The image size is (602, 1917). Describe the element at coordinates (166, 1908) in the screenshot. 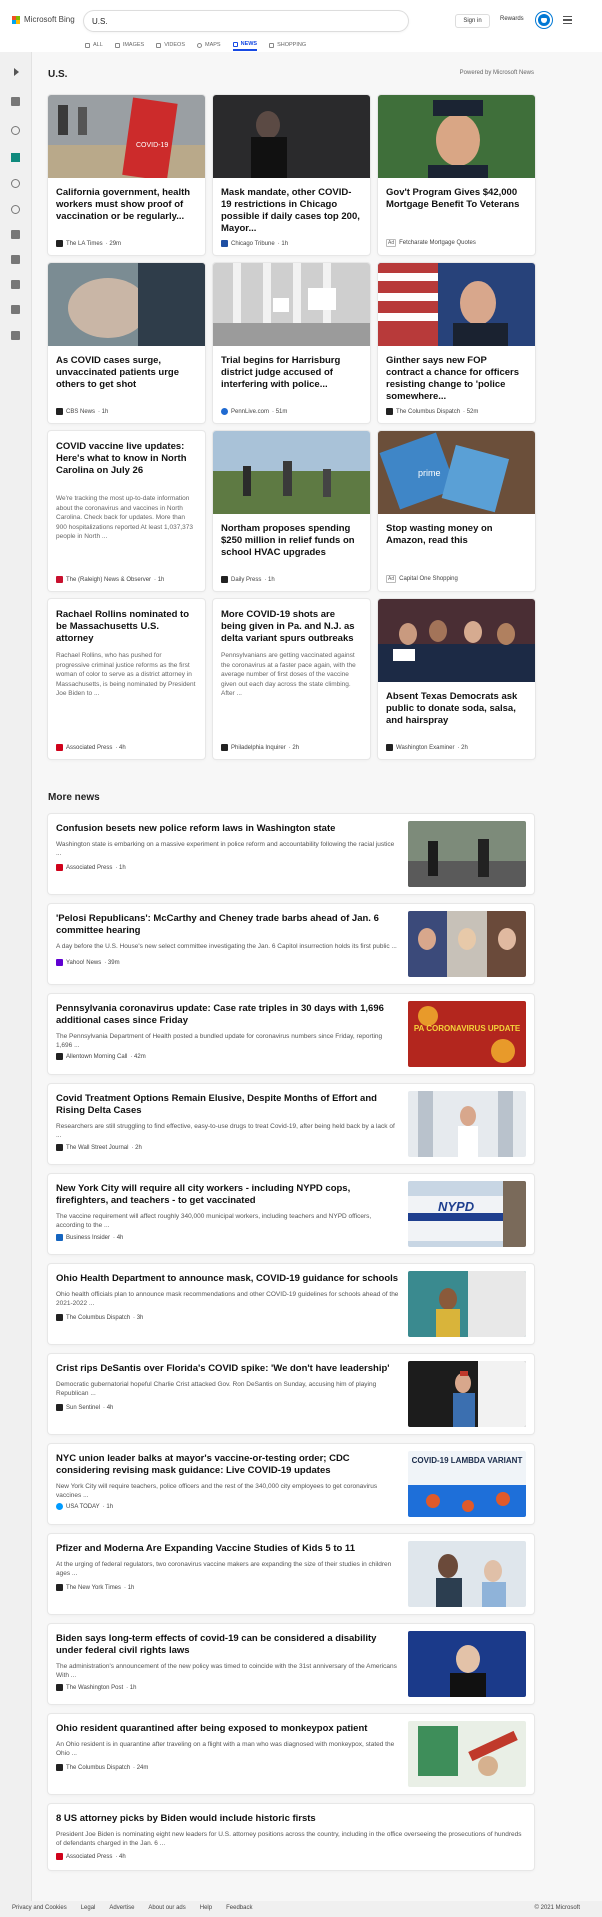

I see `footer-link-about-ads: About our ads` at that location.